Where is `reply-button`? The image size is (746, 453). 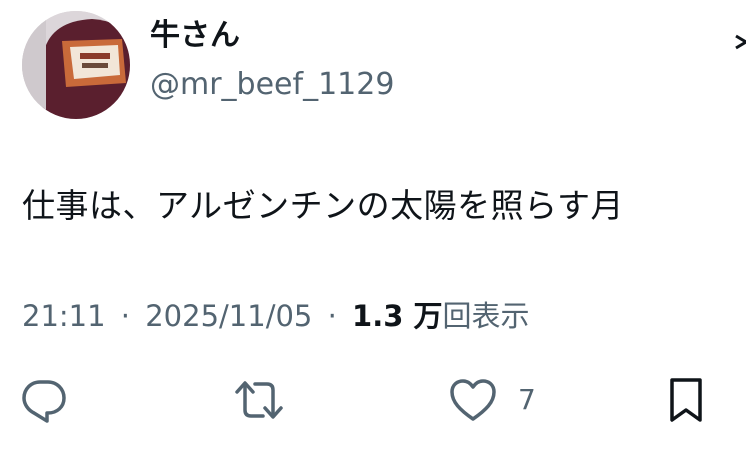
reply-button is located at coordinates (44, 400).